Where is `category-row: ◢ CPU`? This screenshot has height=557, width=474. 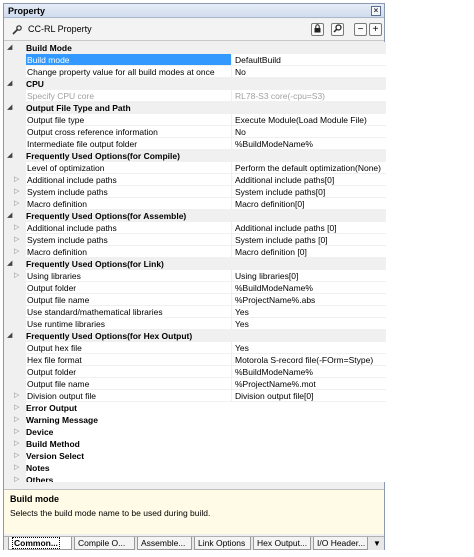
category-row: ◢ CPU is located at coordinates (195, 84).